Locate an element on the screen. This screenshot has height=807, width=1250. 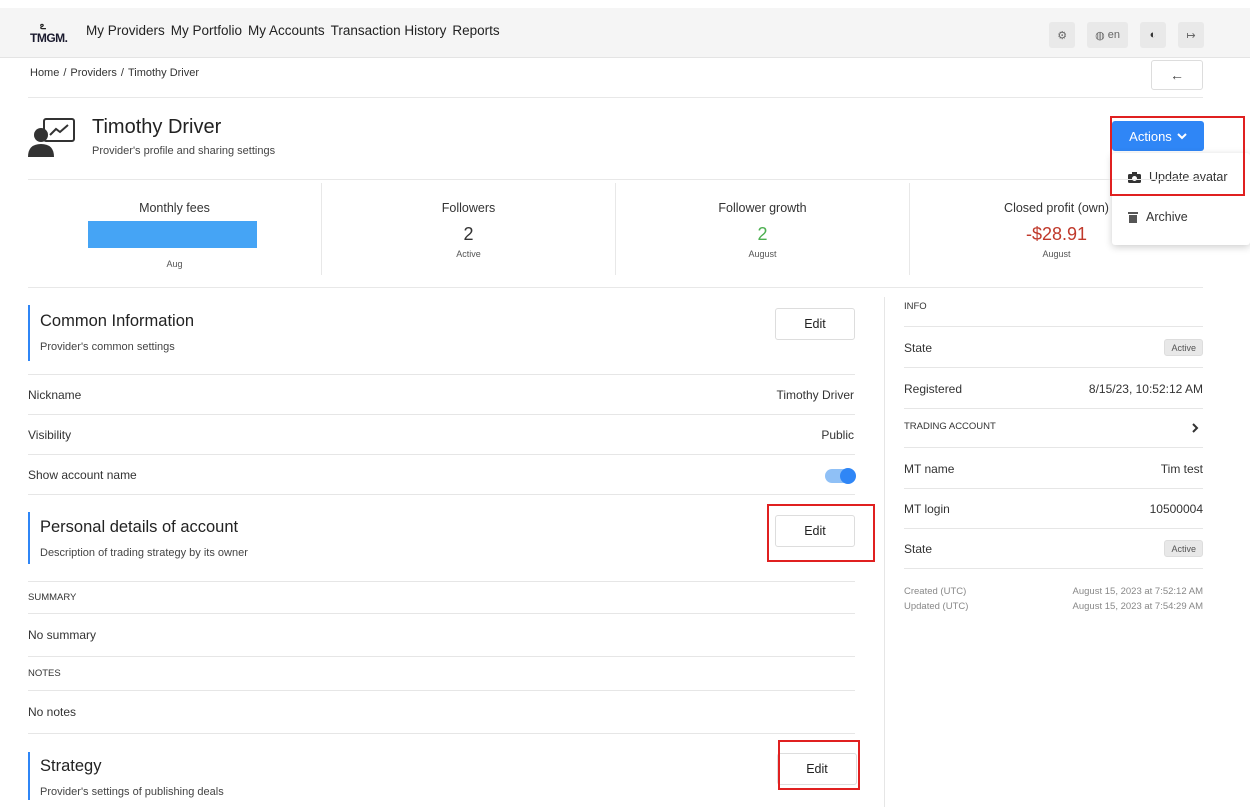
back-button: ← is located at coordinates (1177, 75).